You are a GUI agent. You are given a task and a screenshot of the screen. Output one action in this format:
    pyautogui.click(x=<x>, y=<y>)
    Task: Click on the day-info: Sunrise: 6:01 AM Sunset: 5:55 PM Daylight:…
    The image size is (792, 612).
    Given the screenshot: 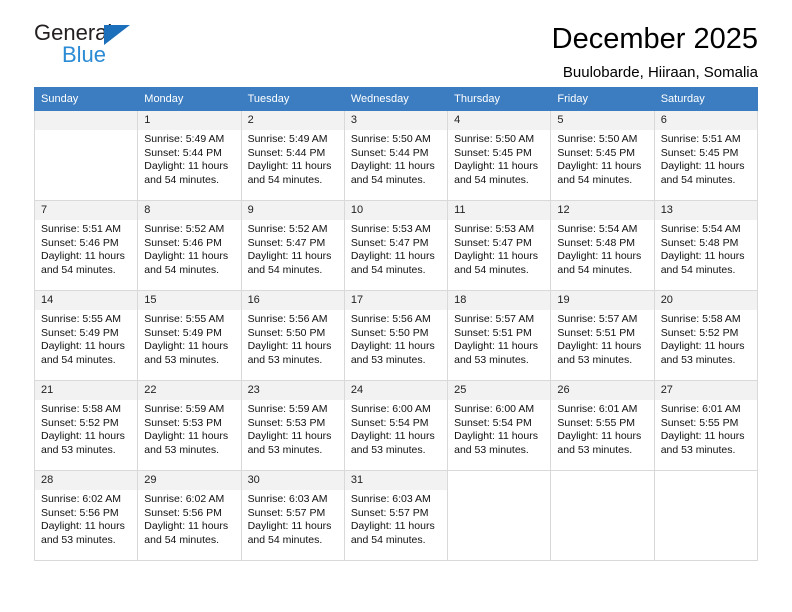 What is the action you would take?
    pyautogui.click(x=602, y=428)
    